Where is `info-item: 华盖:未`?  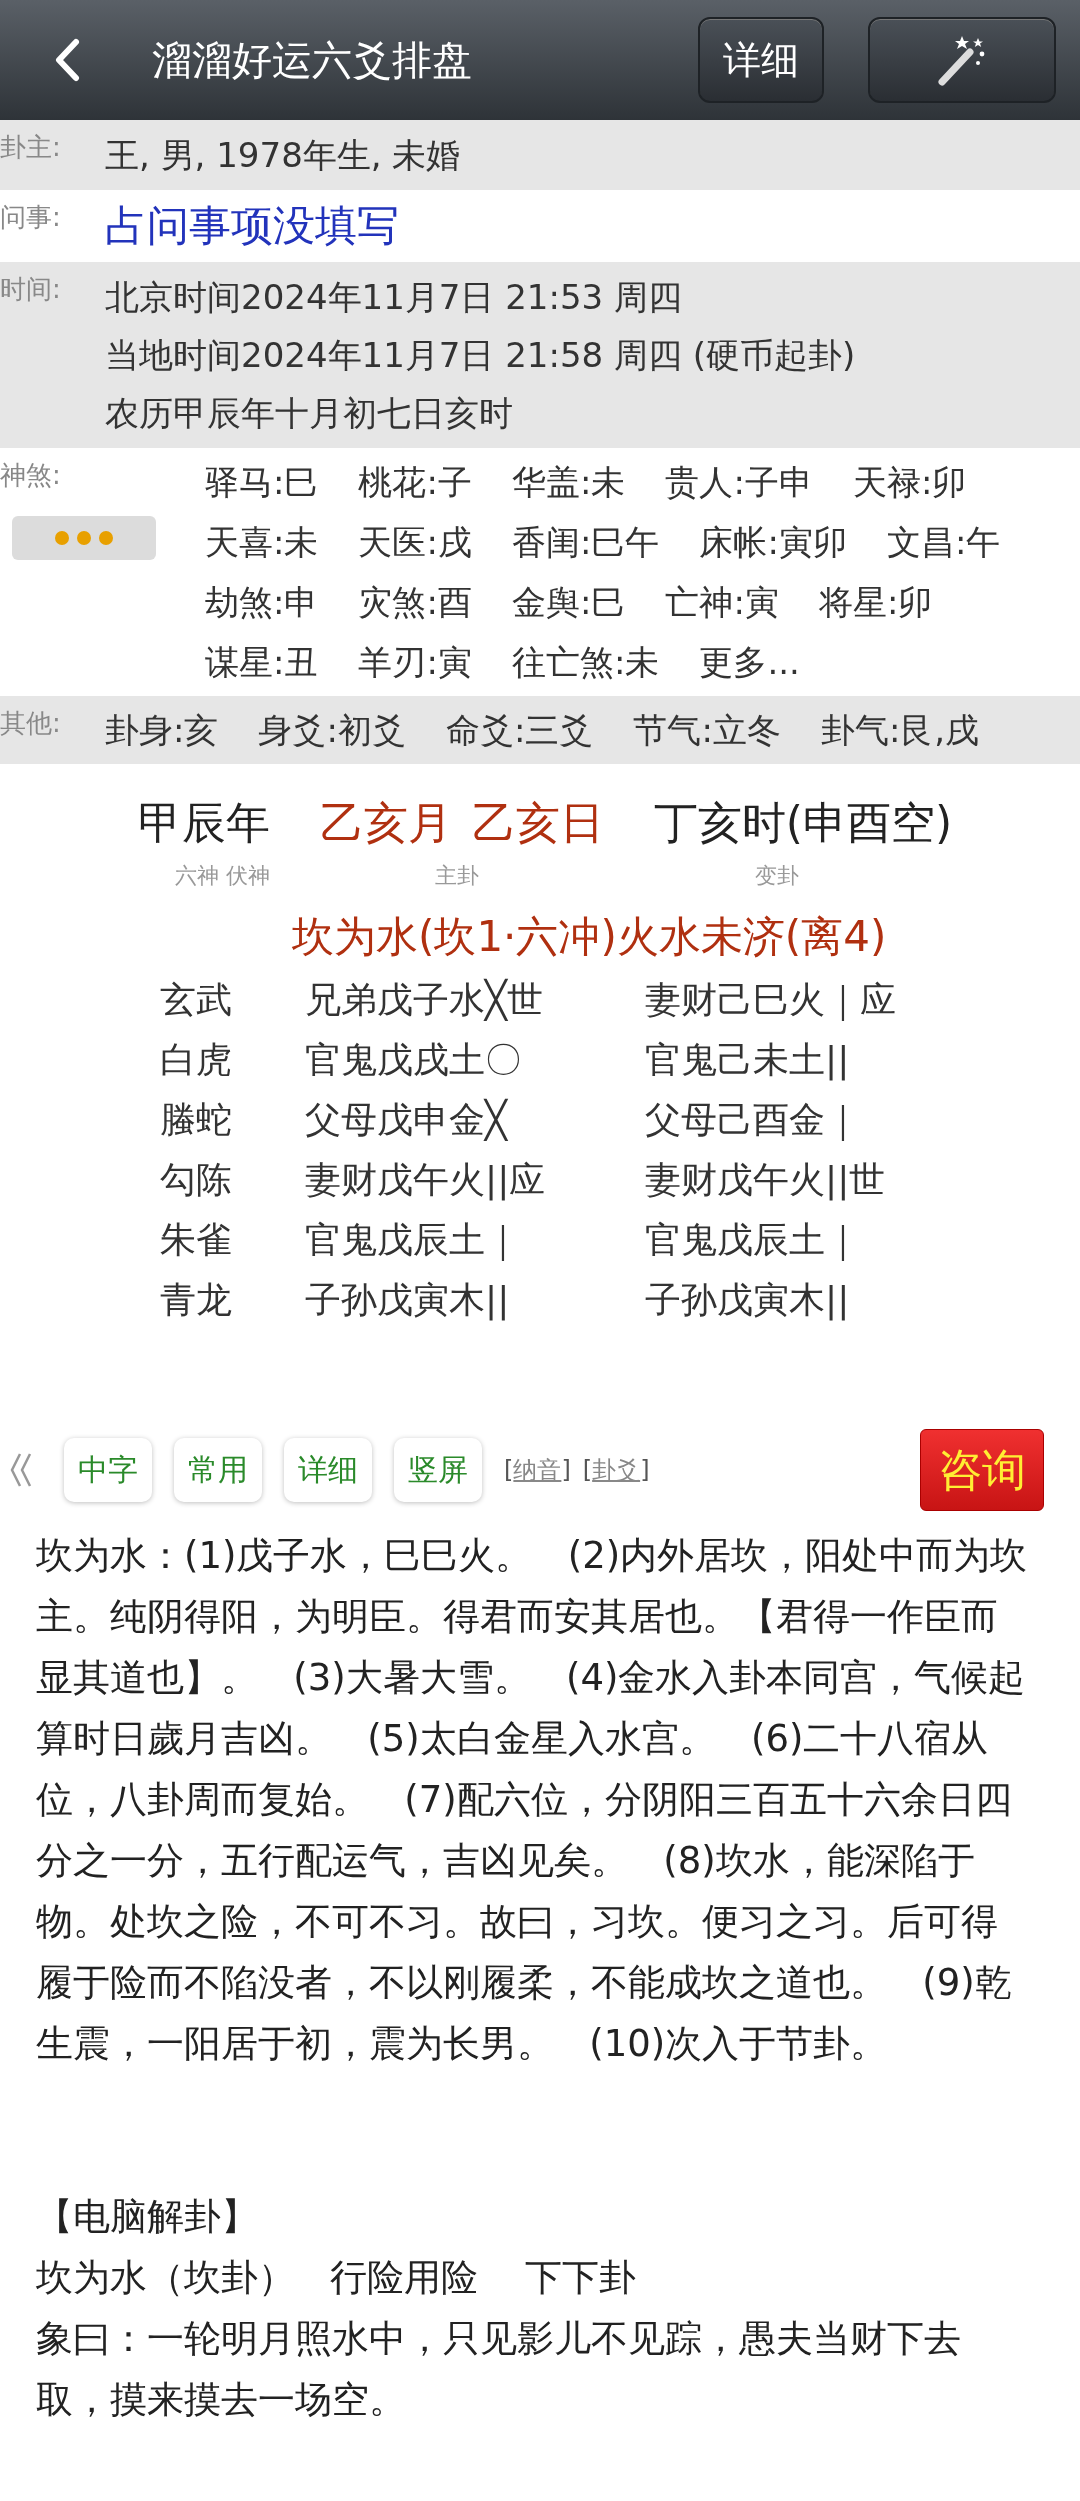
info-item: 华盖:未 is located at coordinates (568, 482).